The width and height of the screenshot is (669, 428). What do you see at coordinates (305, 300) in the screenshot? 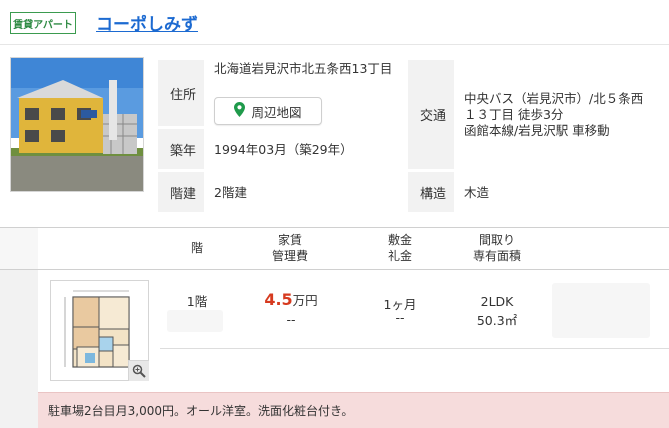
I see `rent-unit: 万円` at bounding box center [305, 300].